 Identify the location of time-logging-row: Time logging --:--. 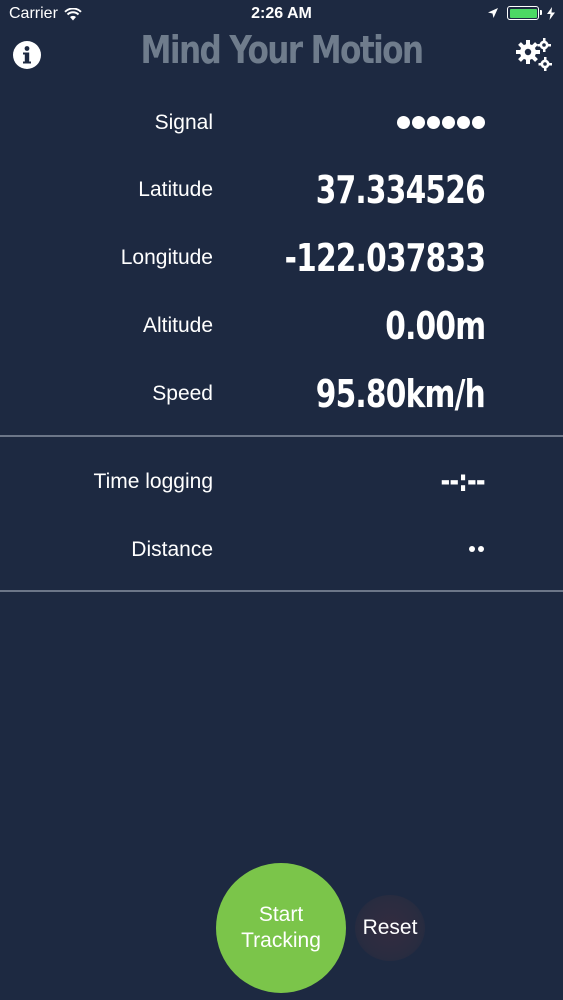
(281, 482).